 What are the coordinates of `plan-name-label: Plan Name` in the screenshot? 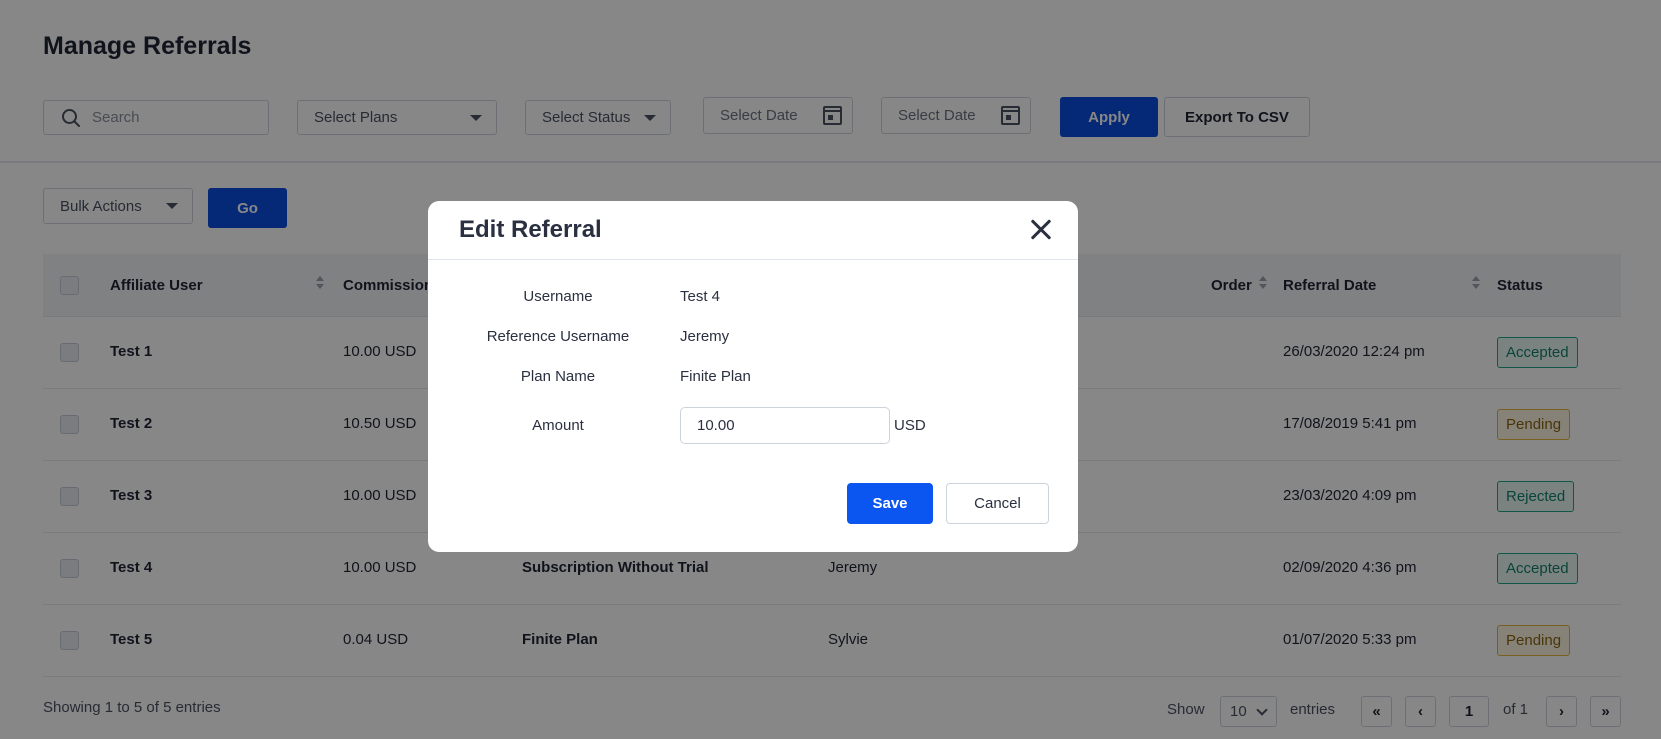 It's located at (558, 376).